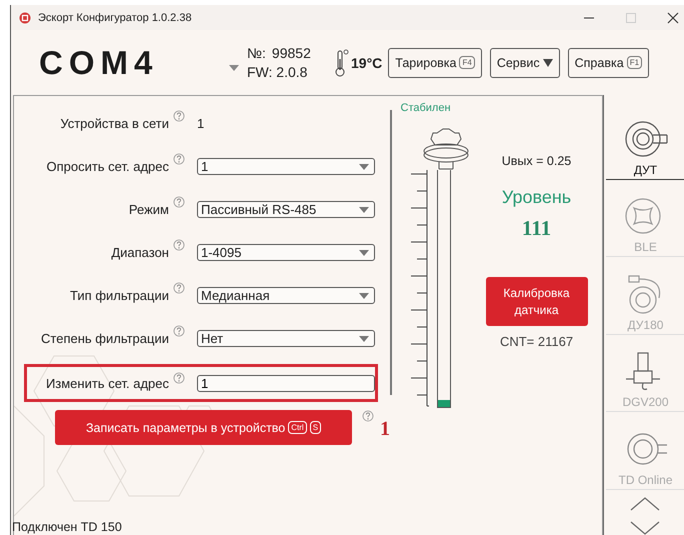  I want to click on hotkey-badge: F4, so click(467, 62).